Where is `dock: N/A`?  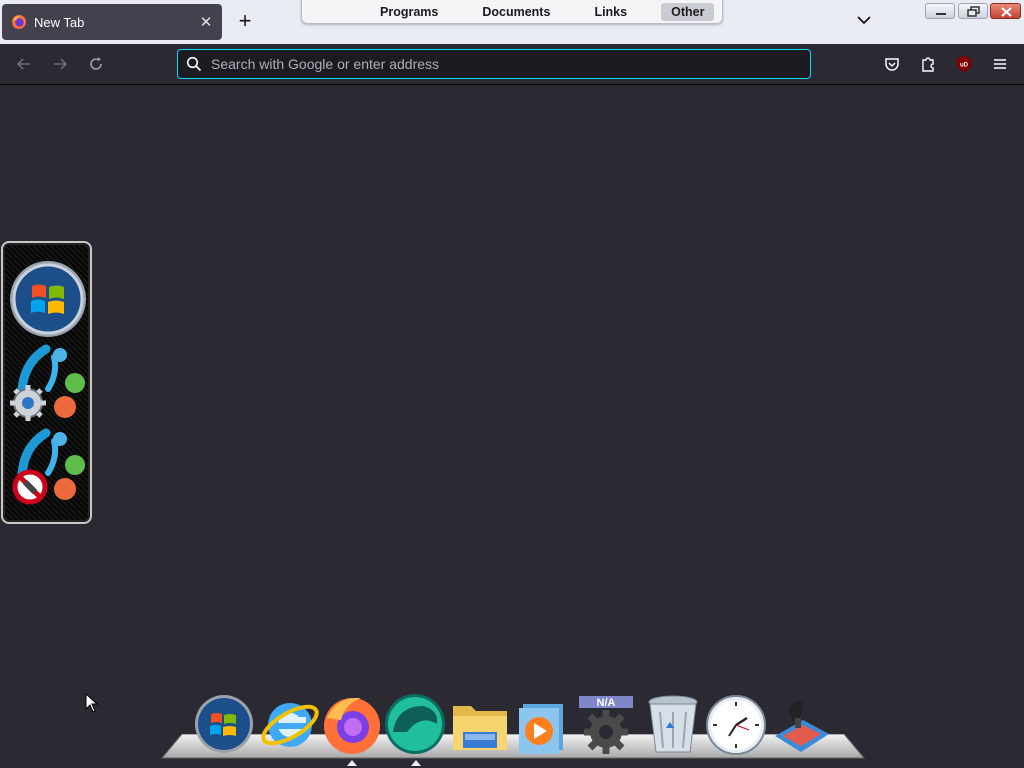
dock: N/A is located at coordinates (515, 729).